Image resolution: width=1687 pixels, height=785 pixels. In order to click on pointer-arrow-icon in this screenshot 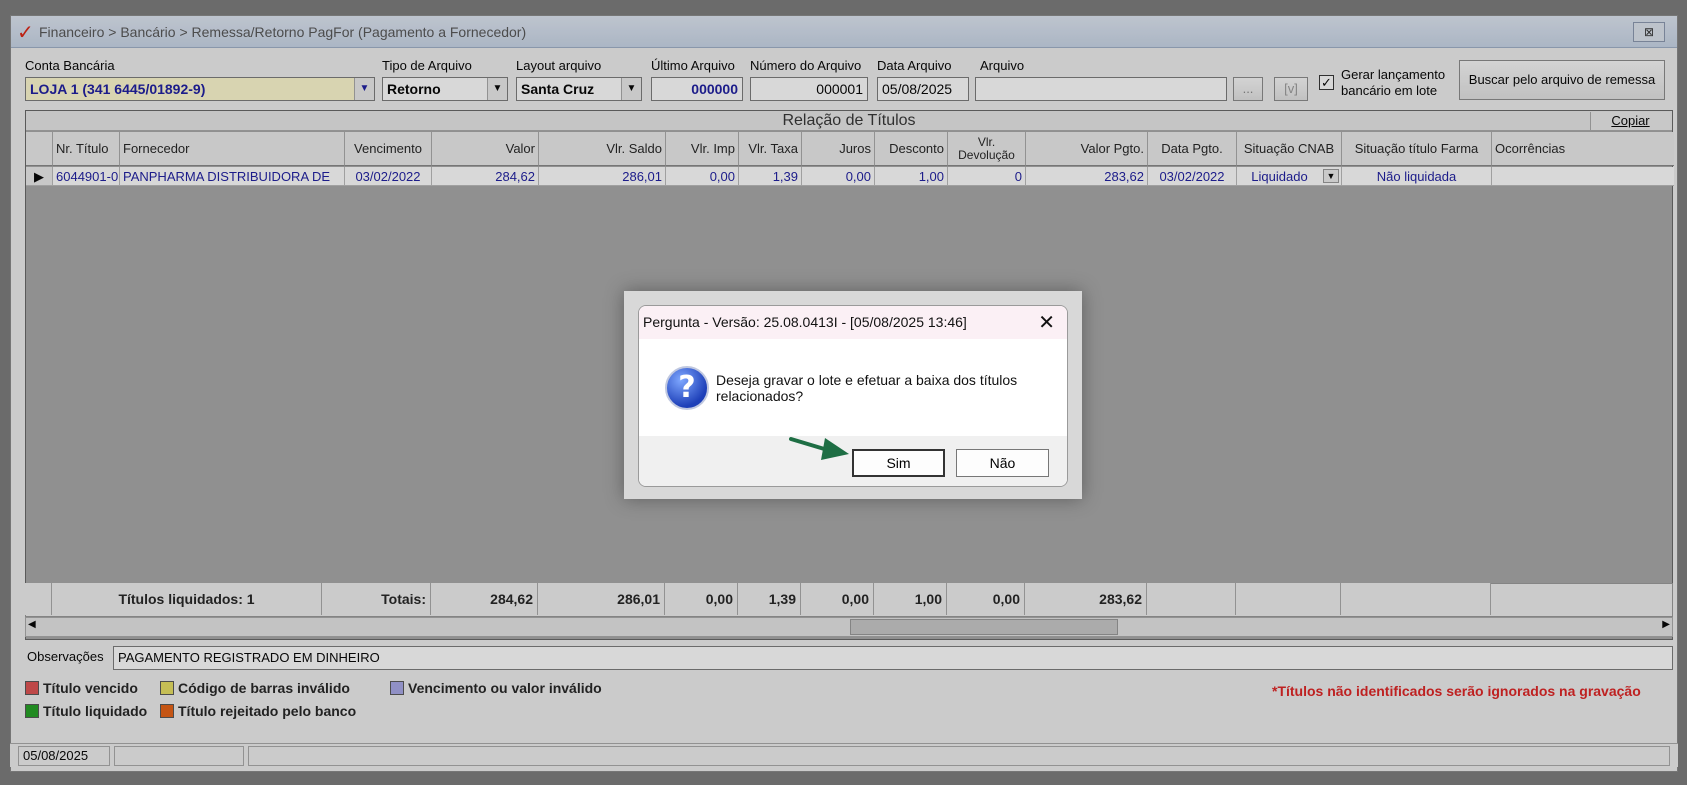, I will do `click(819, 448)`.